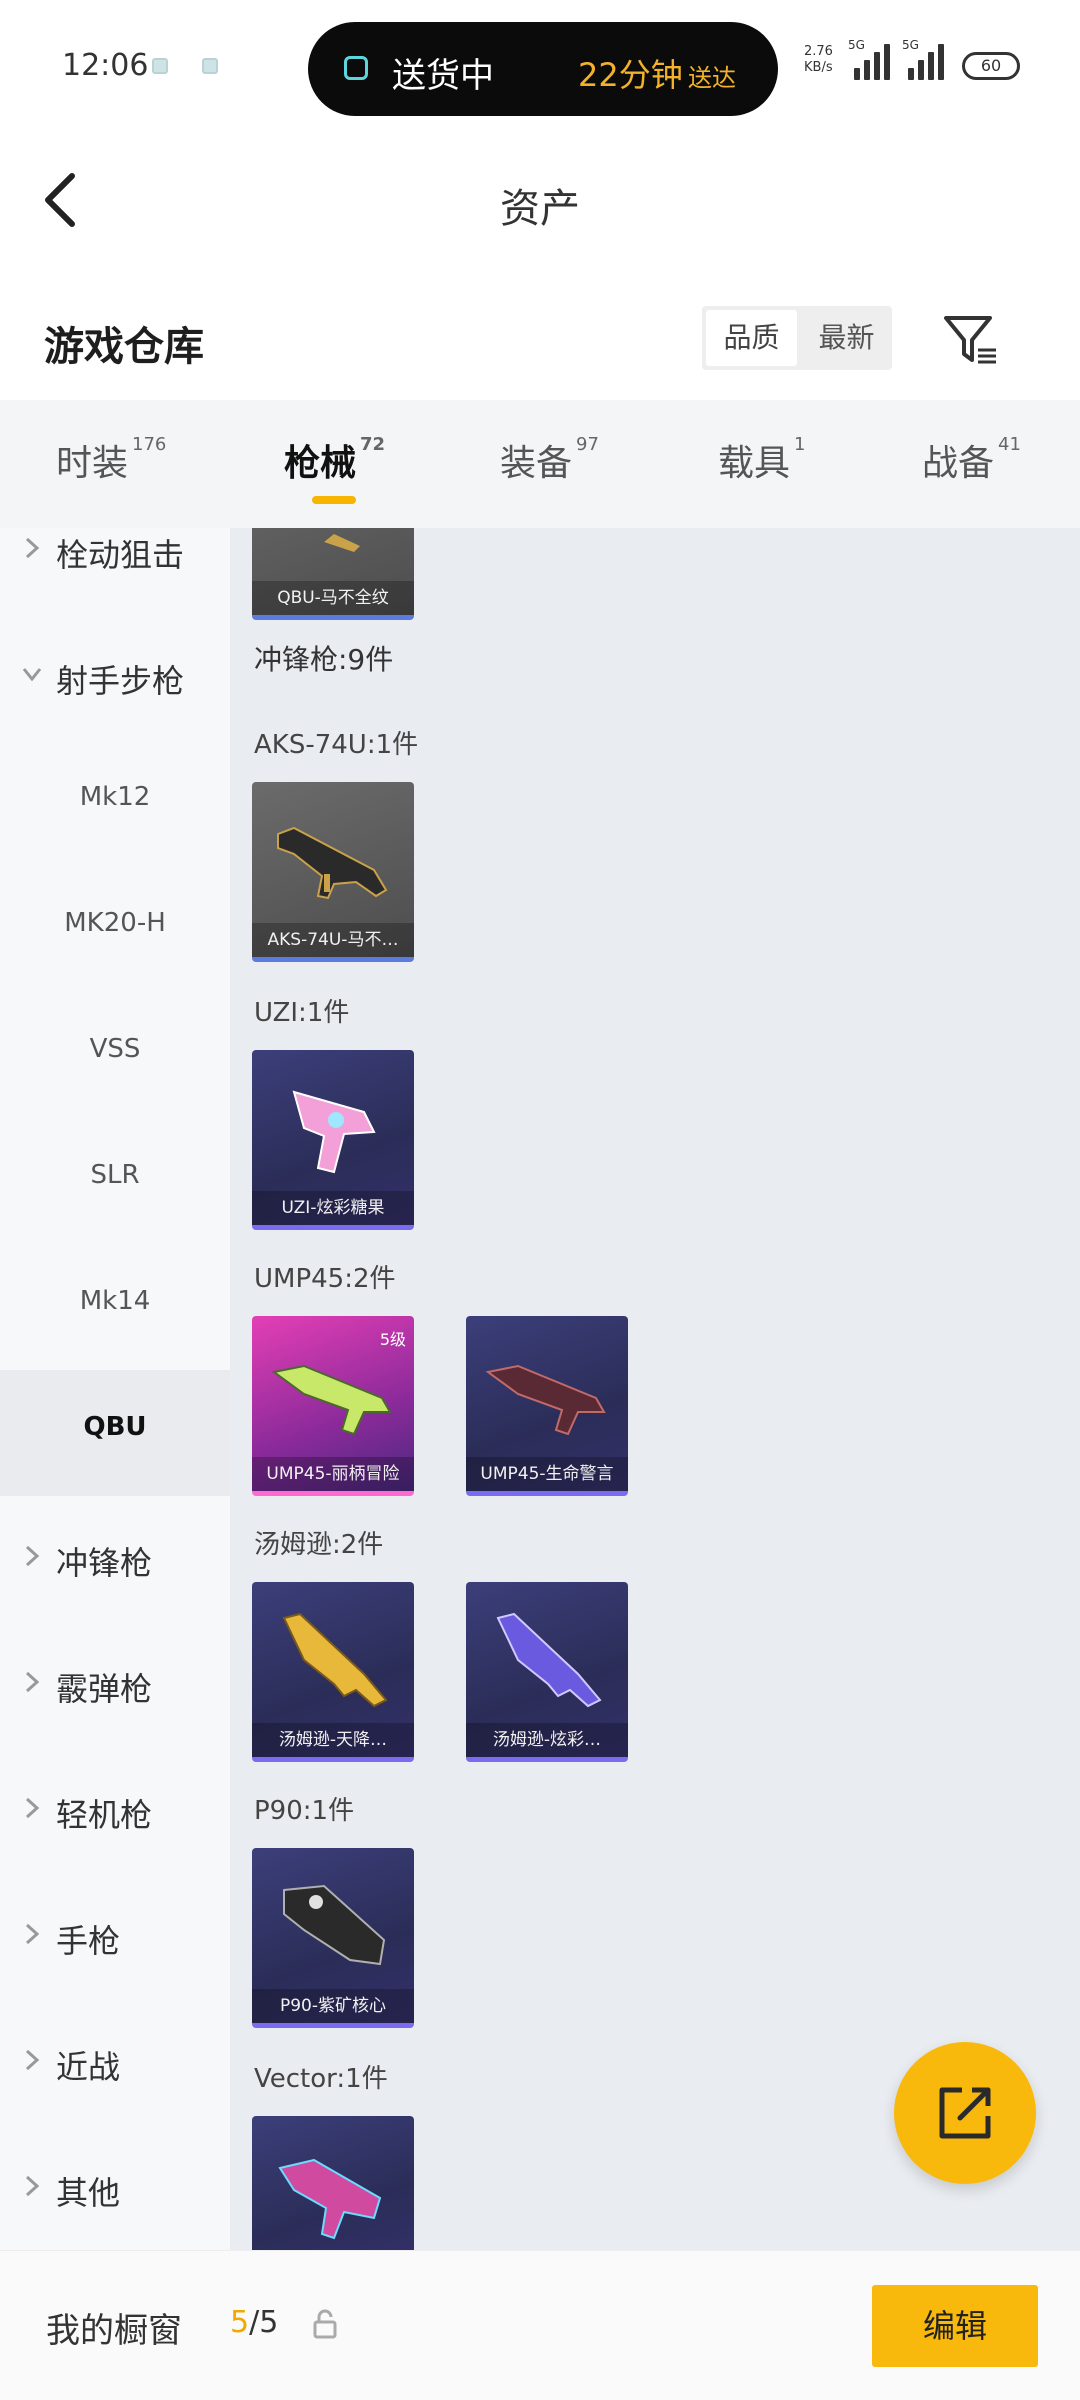  Describe the element at coordinates (536, 463) in the screenshot. I see `tab-label: 装备` at that location.